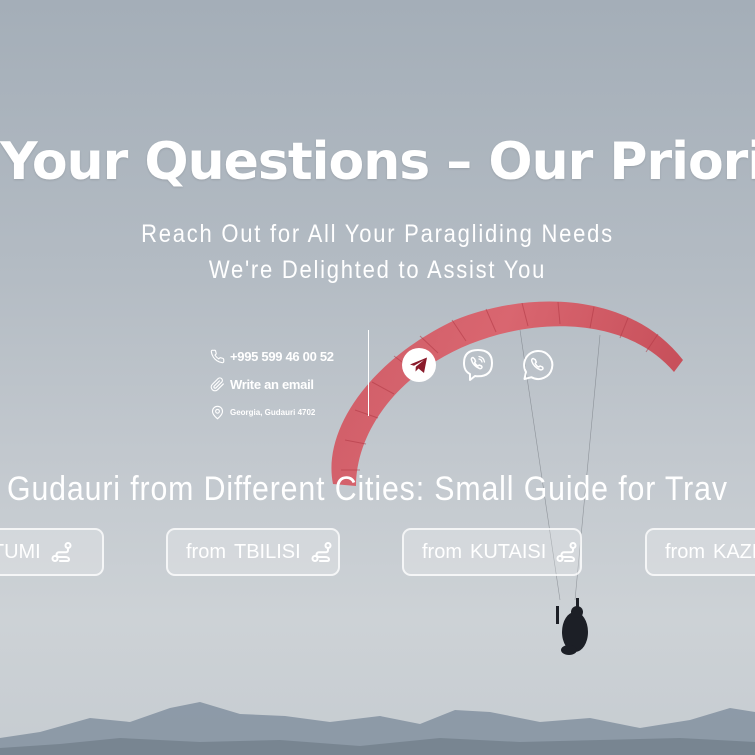  Describe the element at coordinates (20, 551) in the screenshot. I see `city-name: ATUMI` at that location.